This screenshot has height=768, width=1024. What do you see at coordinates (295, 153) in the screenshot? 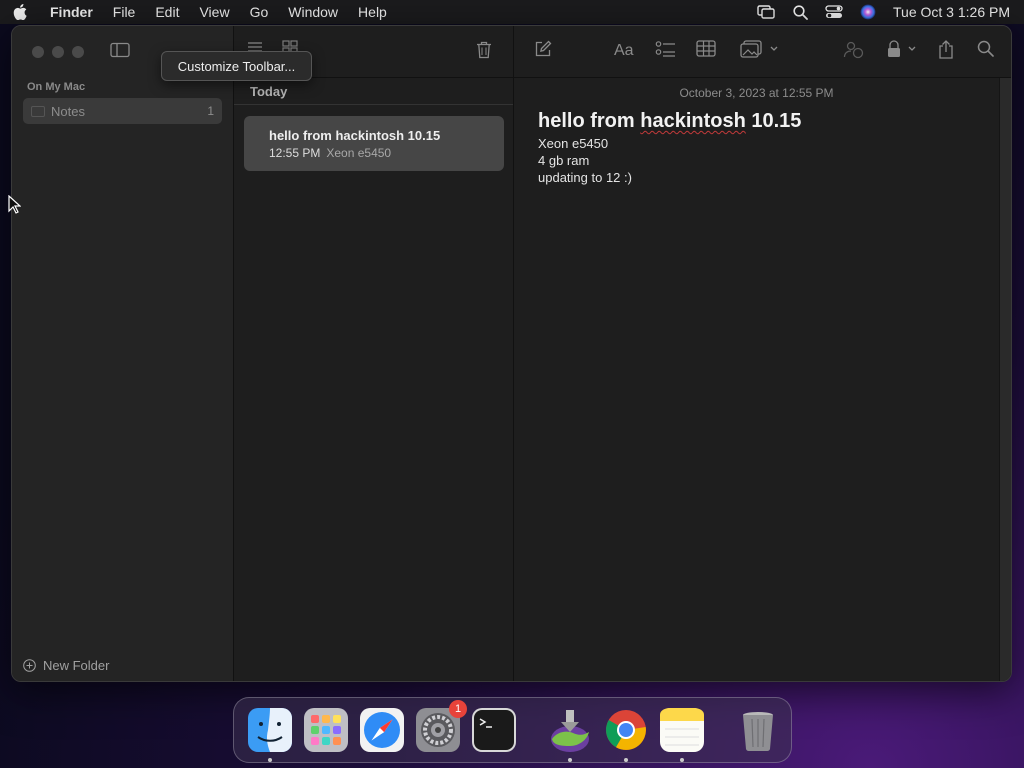
I see `note-item-time: 12:55 PM` at bounding box center [295, 153].